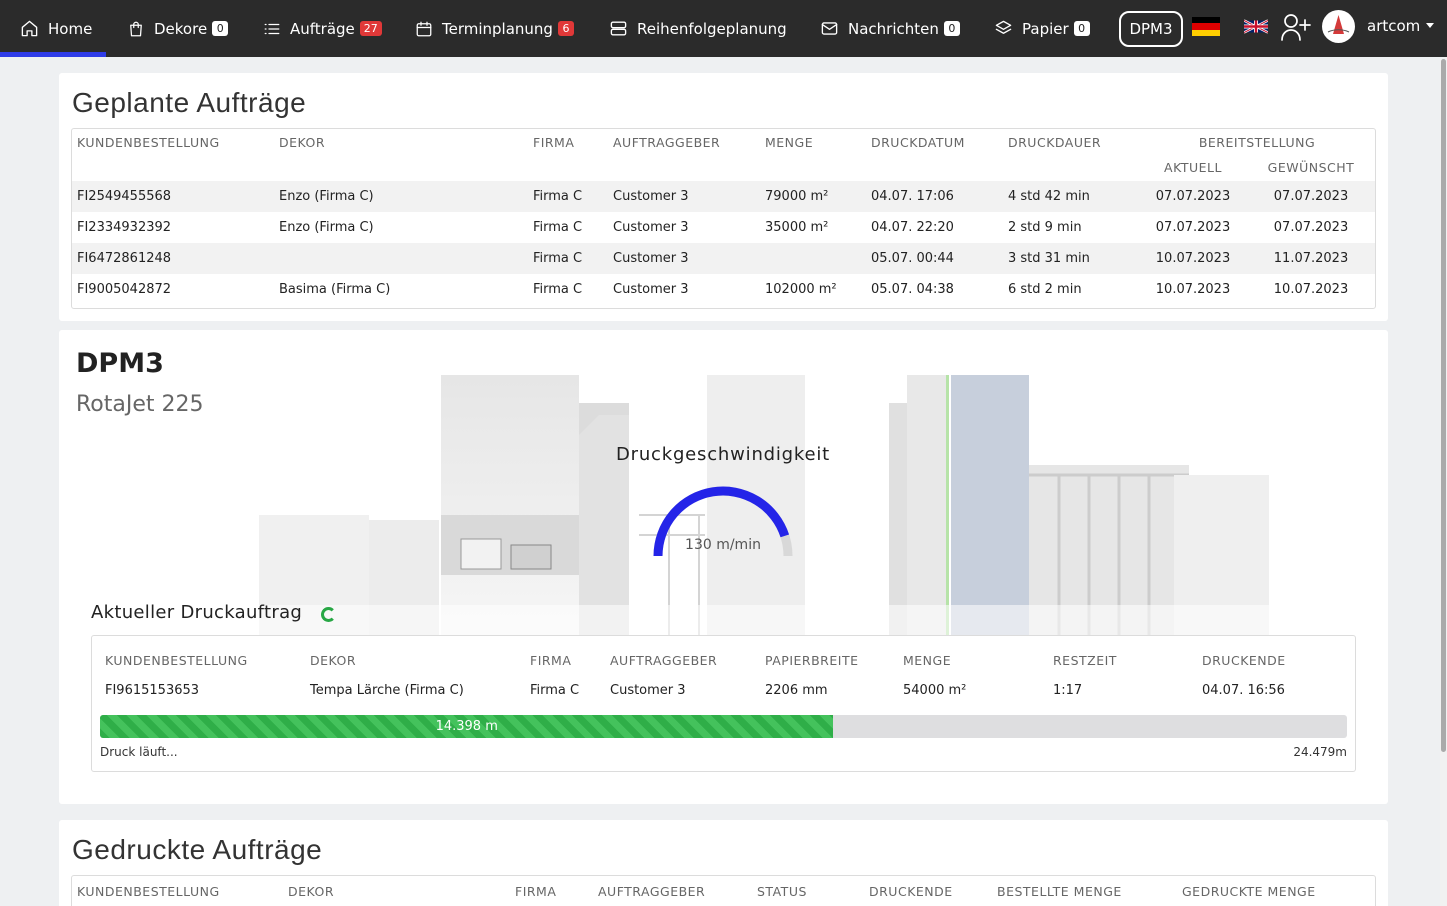  I want to click on cell-decor: Enzo (Firma C), so click(326, 227).